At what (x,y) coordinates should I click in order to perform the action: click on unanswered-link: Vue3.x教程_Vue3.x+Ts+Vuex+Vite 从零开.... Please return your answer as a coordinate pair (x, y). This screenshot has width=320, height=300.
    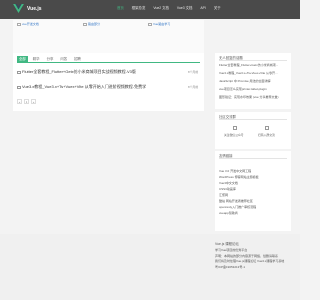
    Looking at the image, I should click on (248, 73).